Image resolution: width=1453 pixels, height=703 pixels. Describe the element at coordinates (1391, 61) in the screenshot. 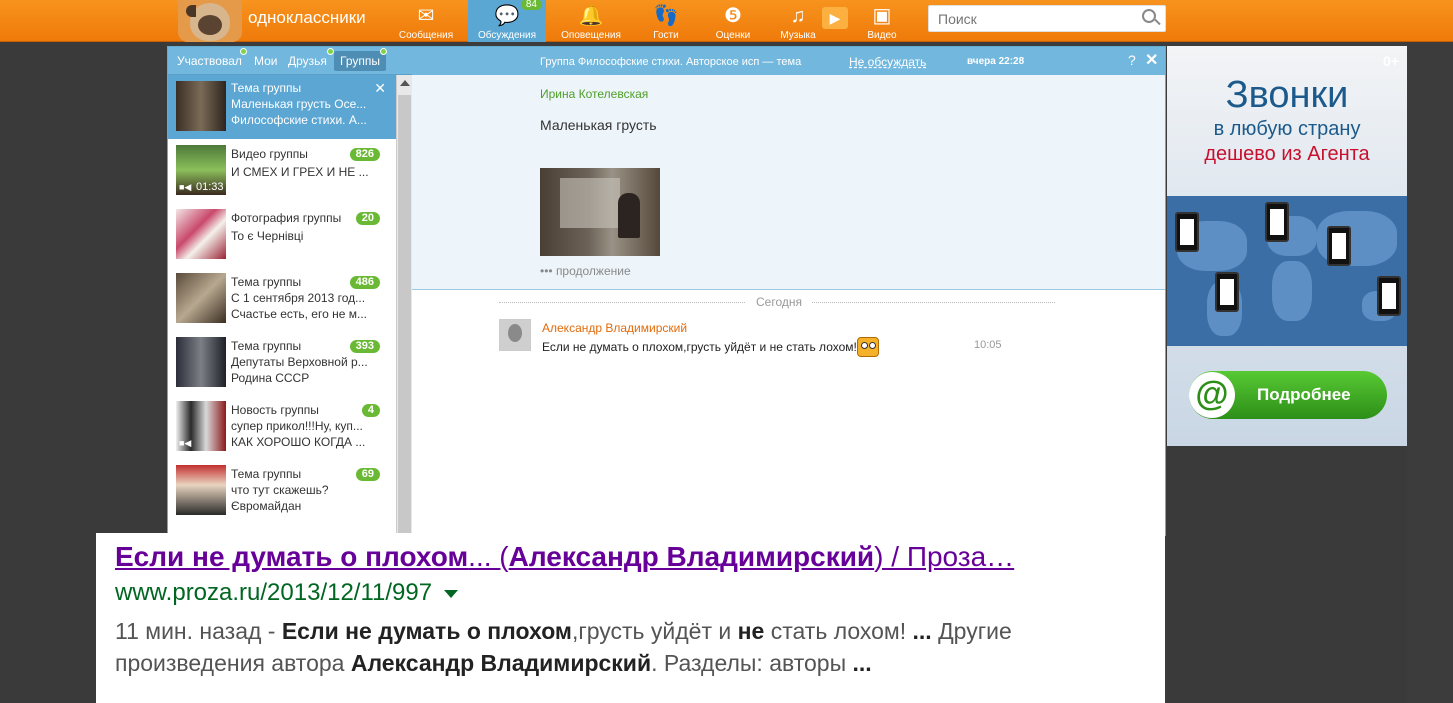

I see `age-rating: 0+` at that location.